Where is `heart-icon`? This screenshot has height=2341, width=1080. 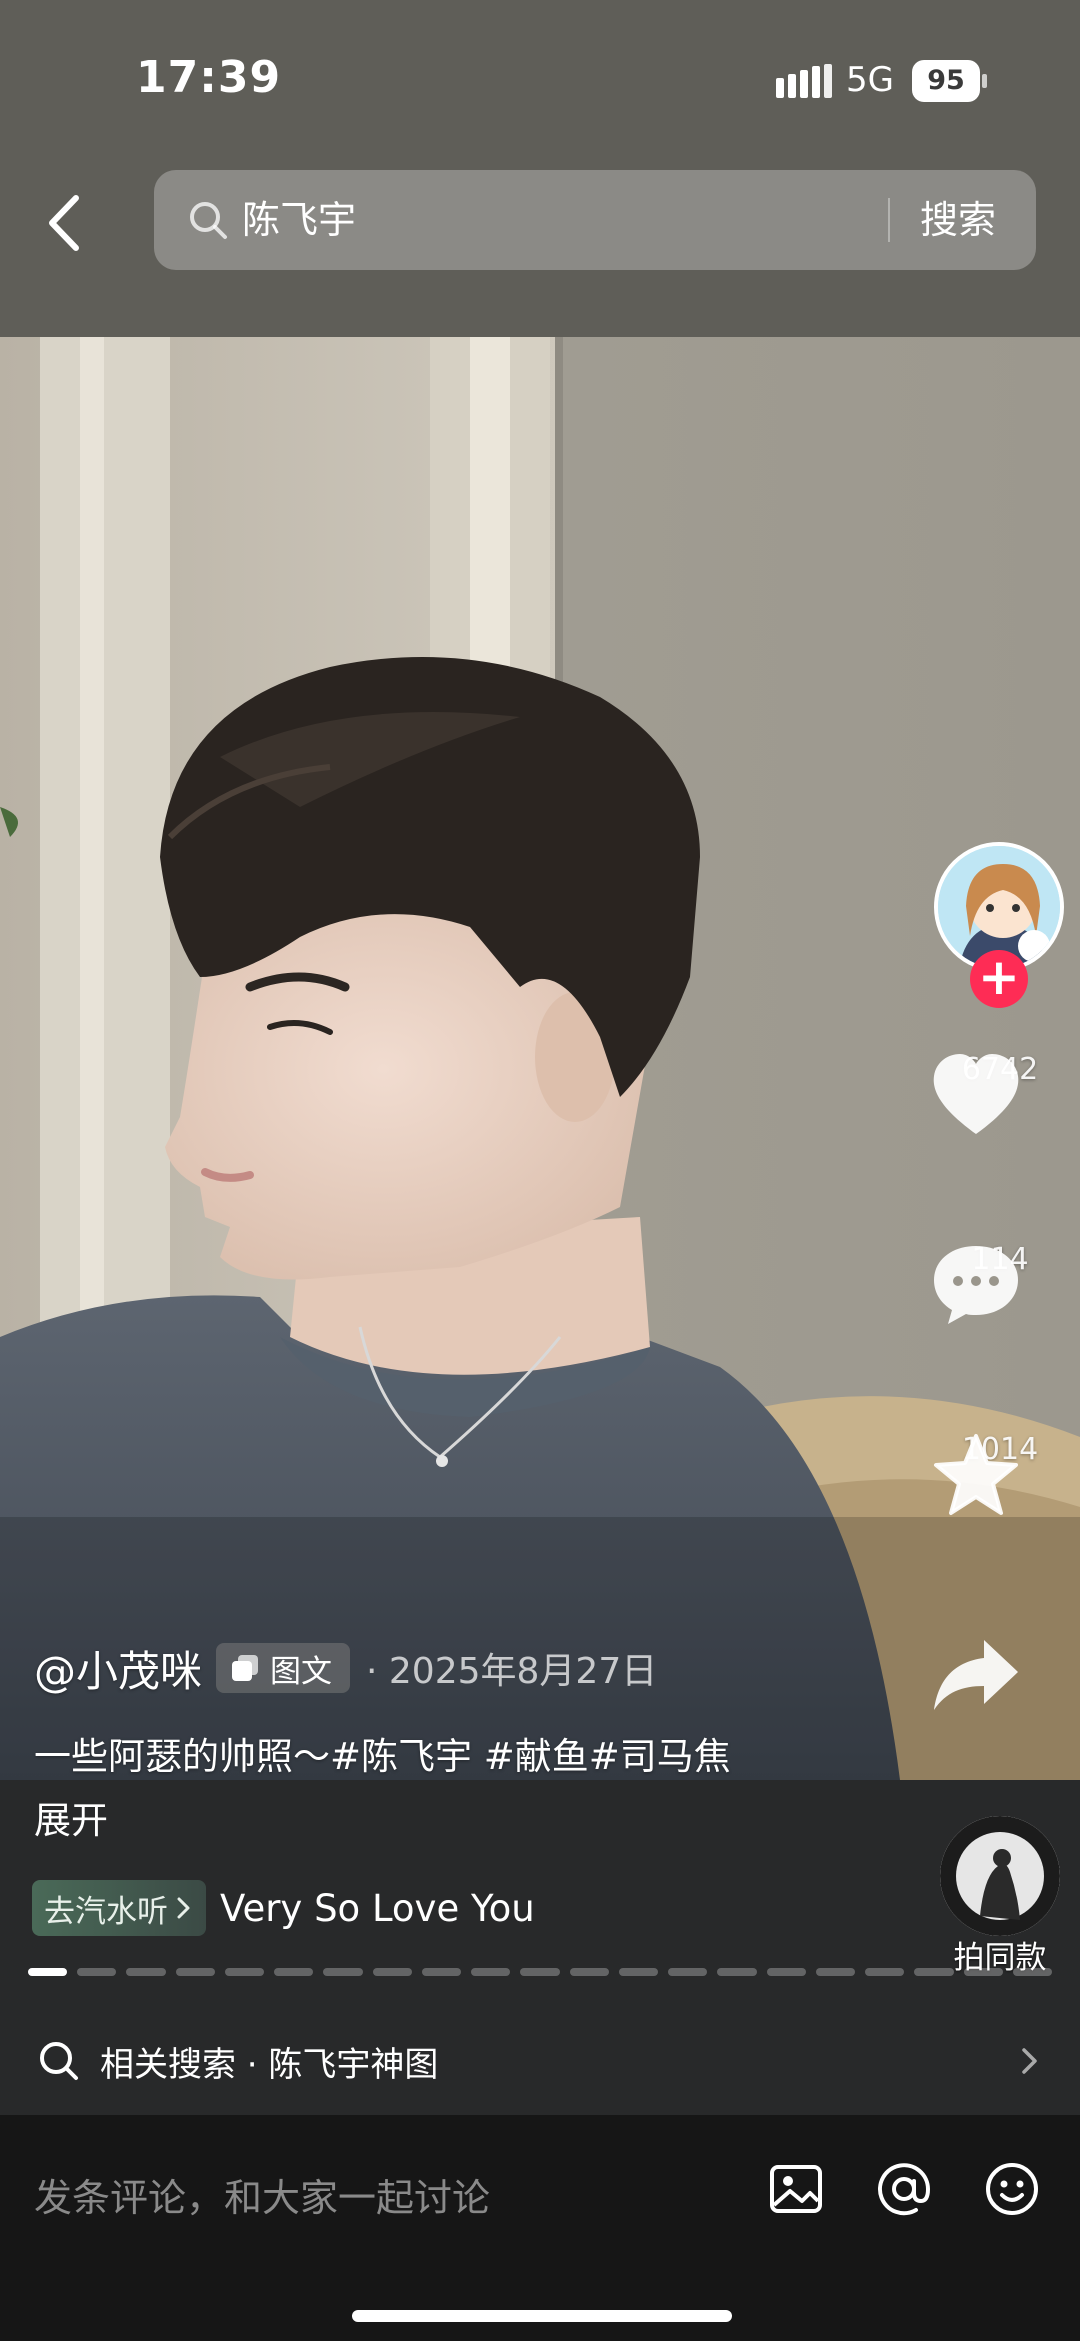
heart-icon is located at coordinates (976, 1094).